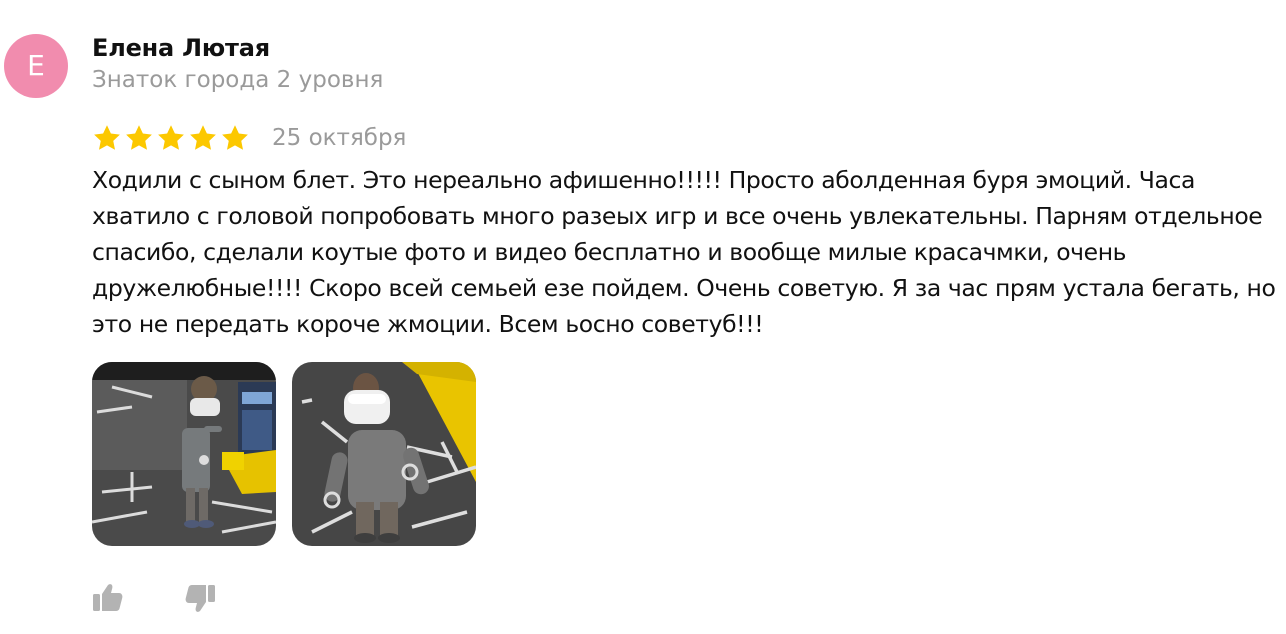 Image resolution: width=1286 pixels, height=634 pixels. I want to click on review-date: 25 октября, so click(339, 138).